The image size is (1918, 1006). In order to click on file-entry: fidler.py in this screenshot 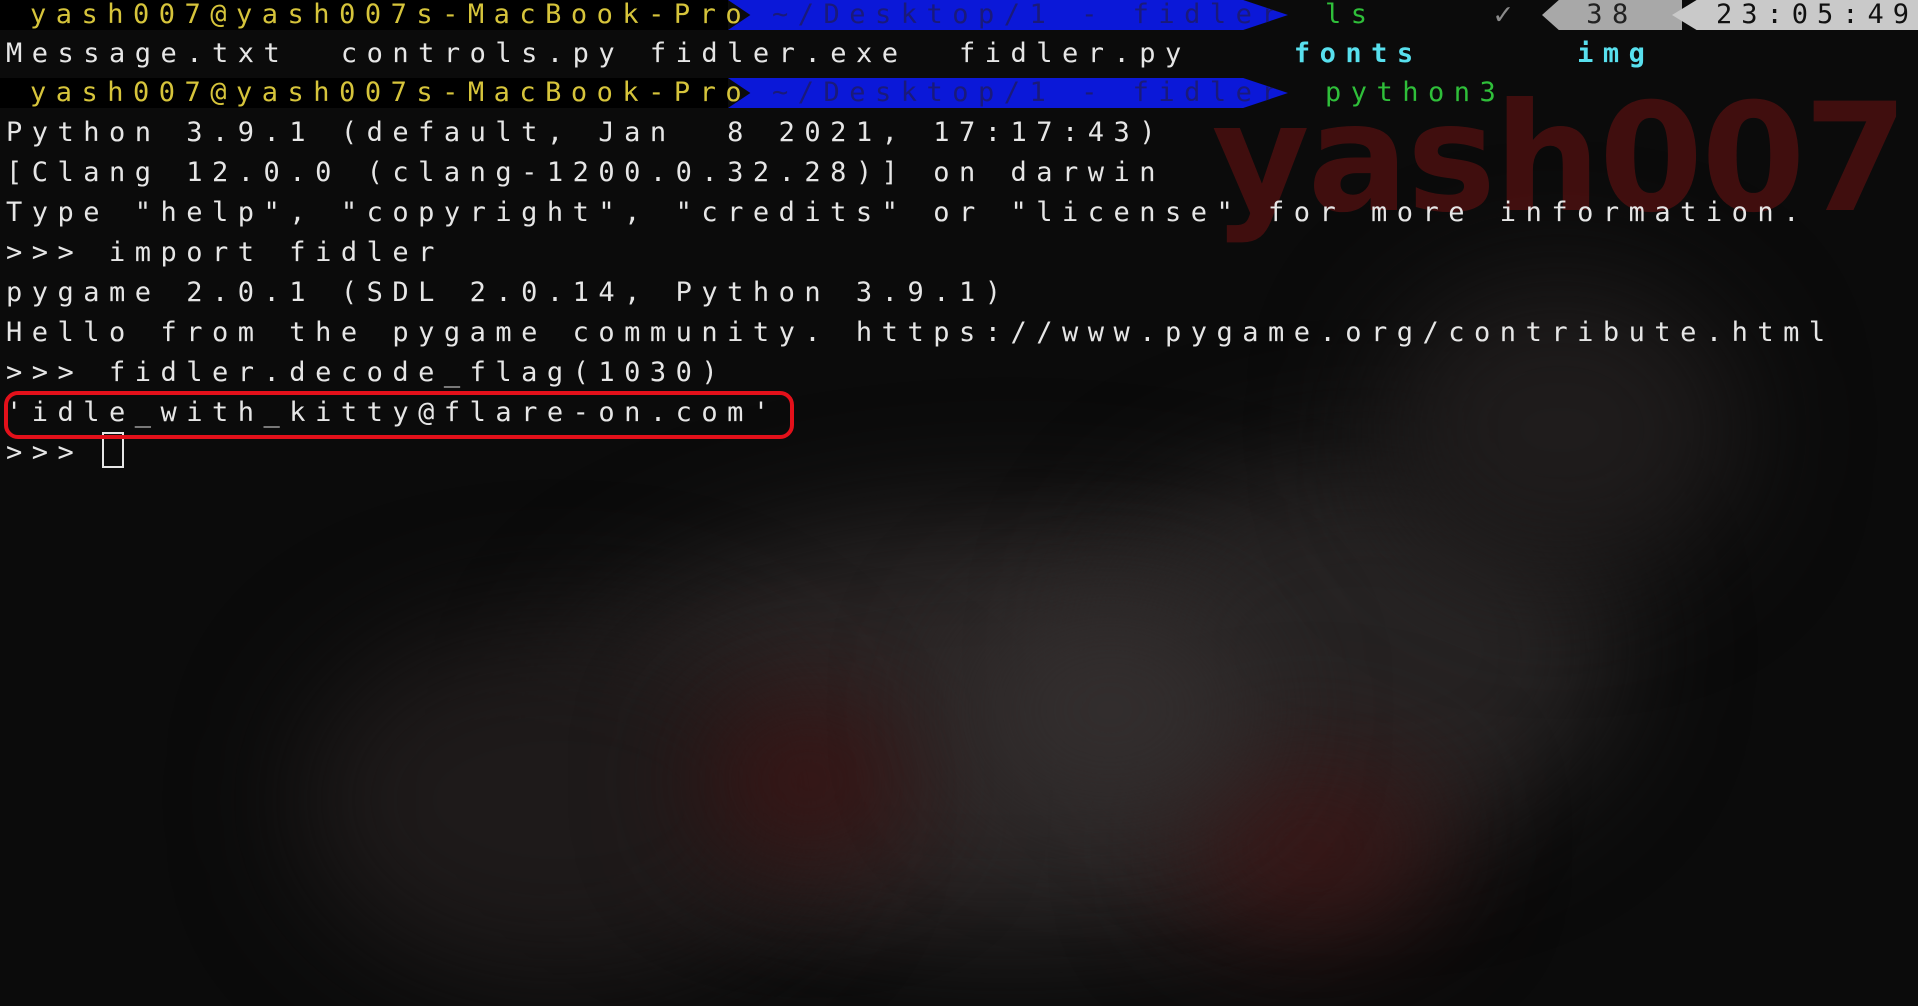, I will do `click(1074, 53)`.